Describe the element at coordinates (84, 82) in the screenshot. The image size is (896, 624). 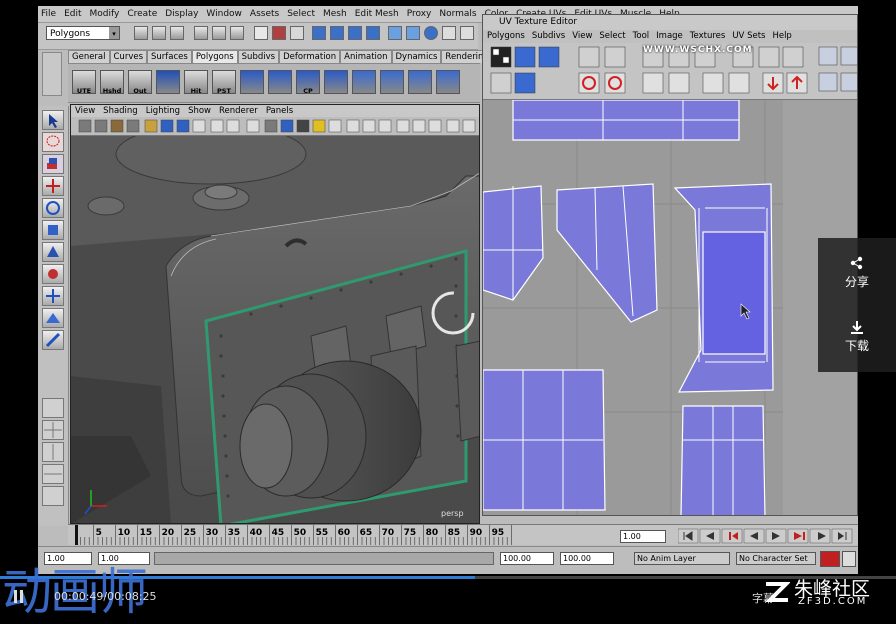
I see `shelf-button-0: UTE` at that location.